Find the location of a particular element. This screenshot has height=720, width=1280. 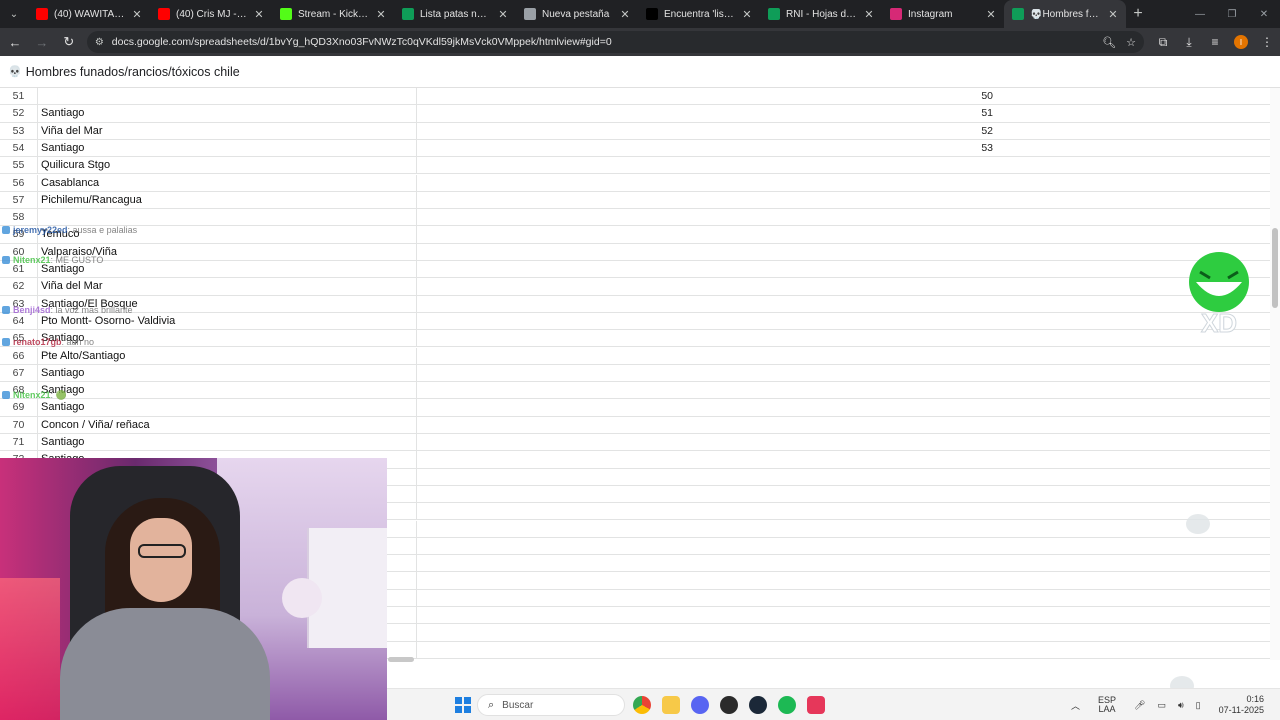

table-row: 58 is located at coordinates (635, 218).